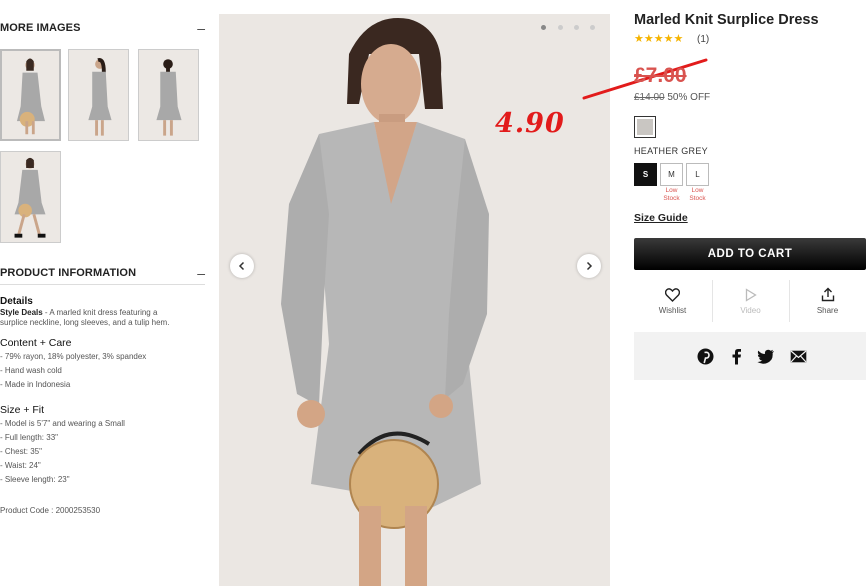 The image size is (866, 586). I want to click on color-swatch, so click(645, 127).